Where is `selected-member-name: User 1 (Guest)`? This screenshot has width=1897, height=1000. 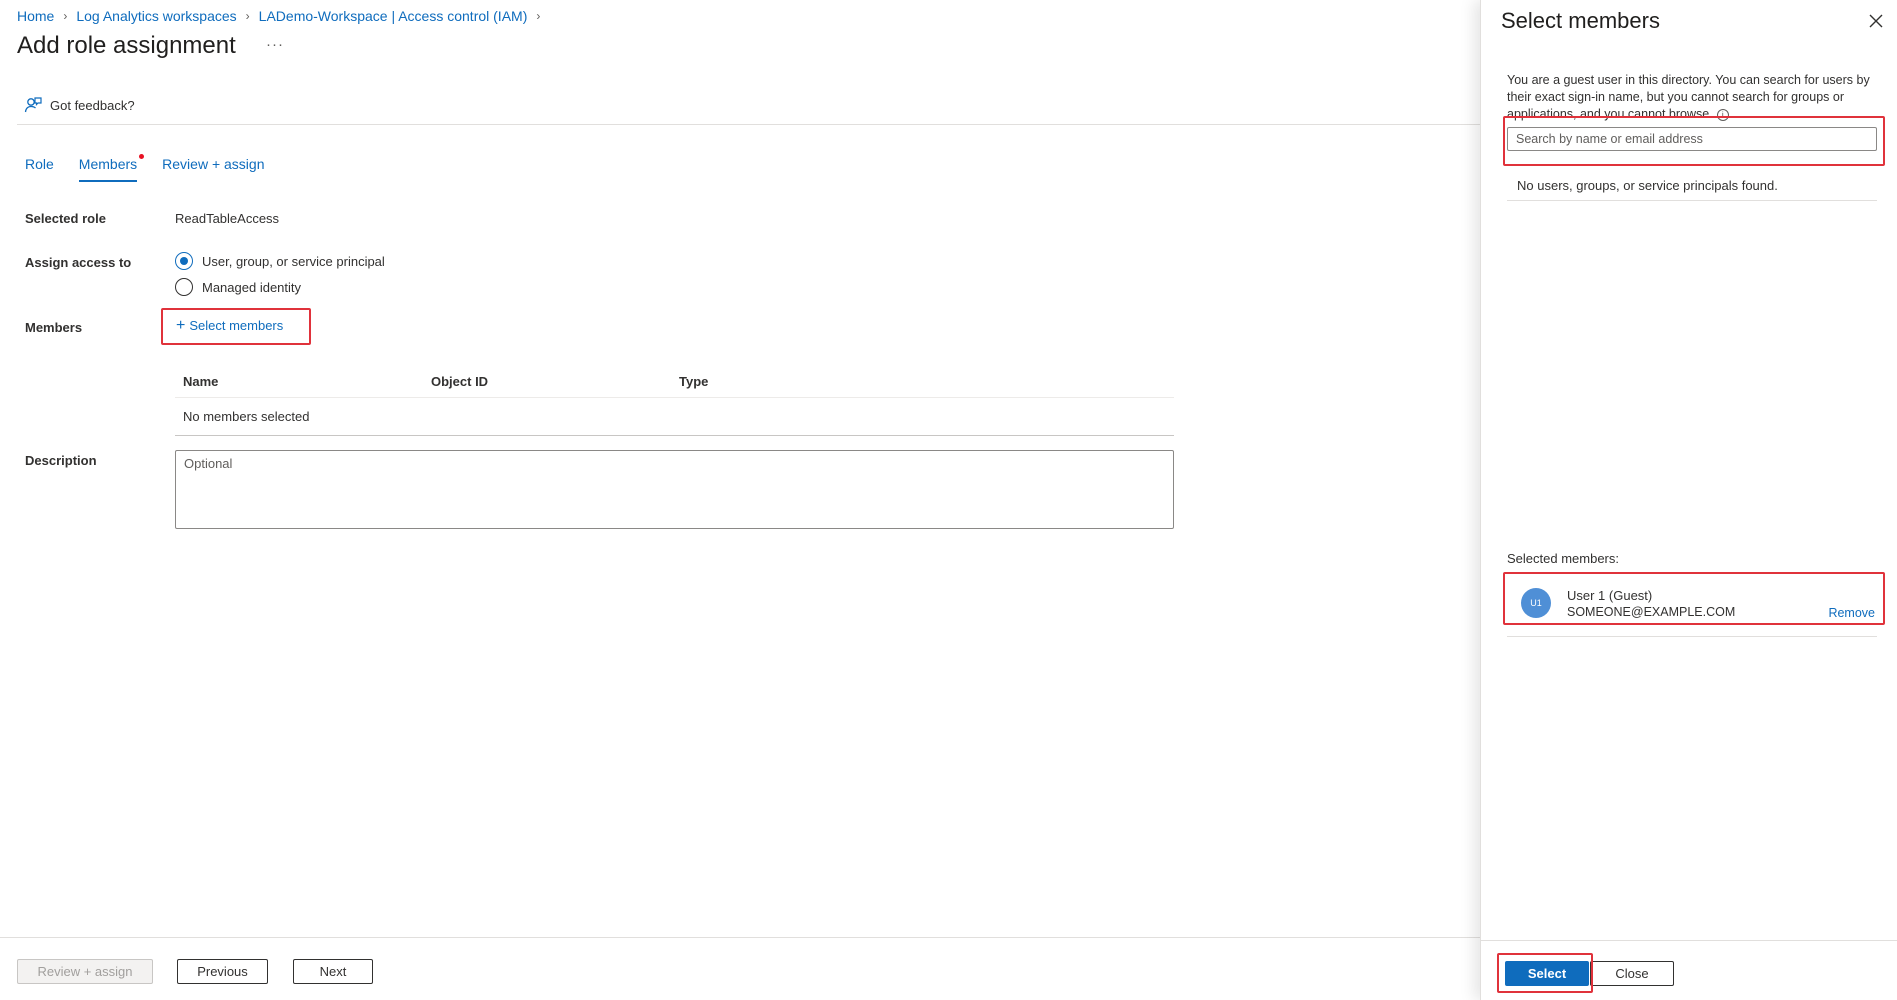 selected-member-name: User 1 (Guest) is located at coordinates (1610, 595).